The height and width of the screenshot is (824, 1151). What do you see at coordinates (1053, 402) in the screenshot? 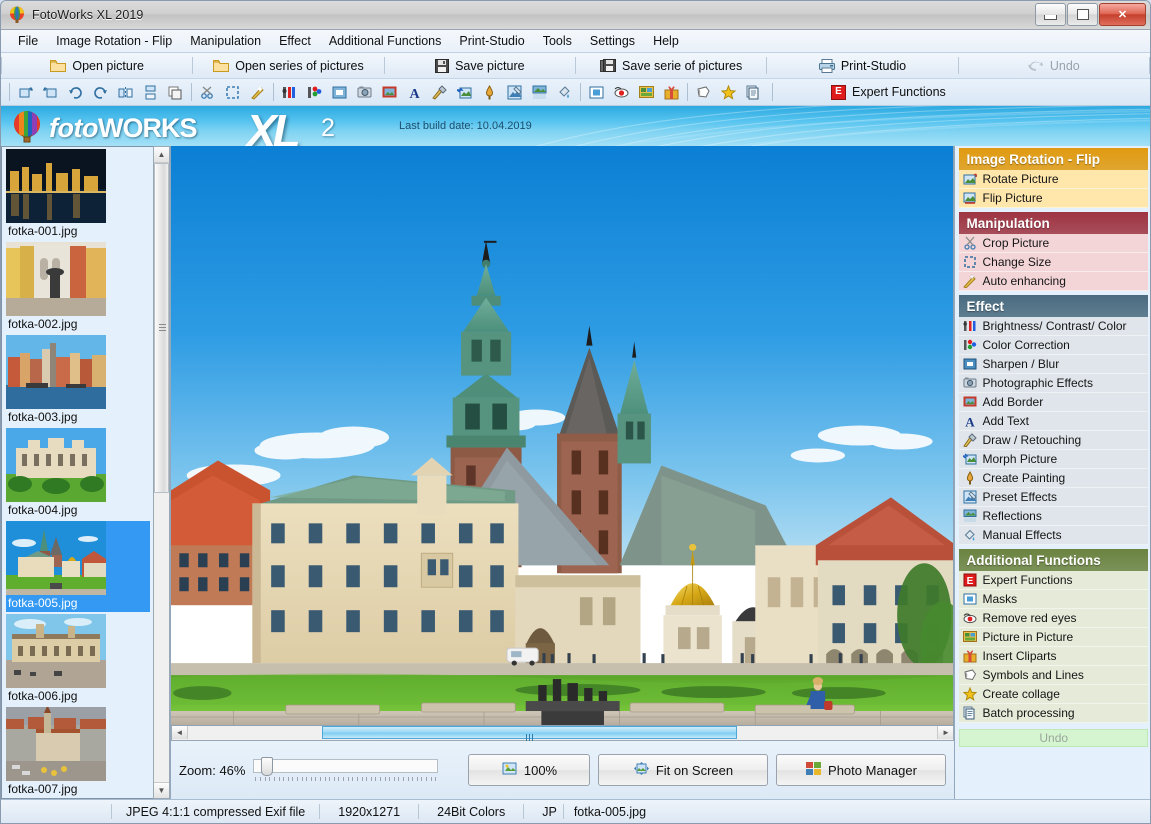
I see `sidebar-item-add-border: Add Border` at bounding box center [1053, 402].